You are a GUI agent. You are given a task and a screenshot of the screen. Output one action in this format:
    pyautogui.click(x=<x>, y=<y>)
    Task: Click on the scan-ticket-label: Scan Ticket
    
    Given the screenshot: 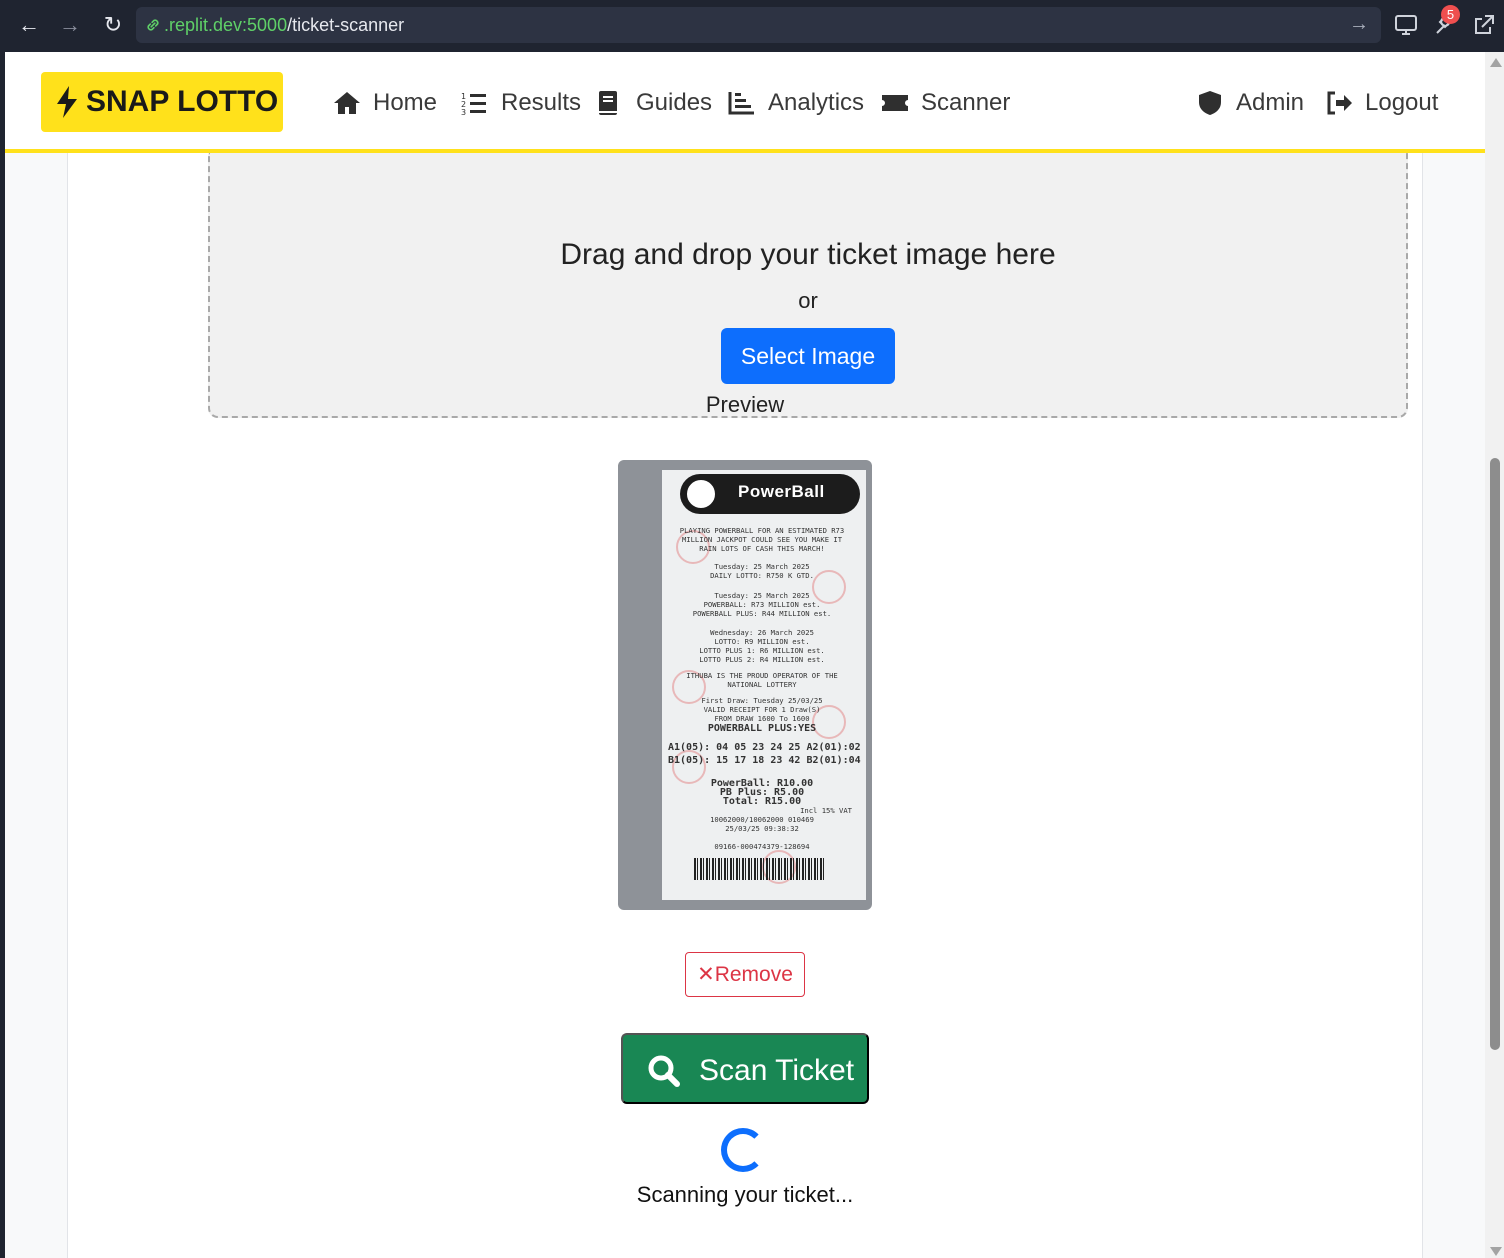 What is the action you would take?
    pyautogui.click(x=777, y=1070)
    